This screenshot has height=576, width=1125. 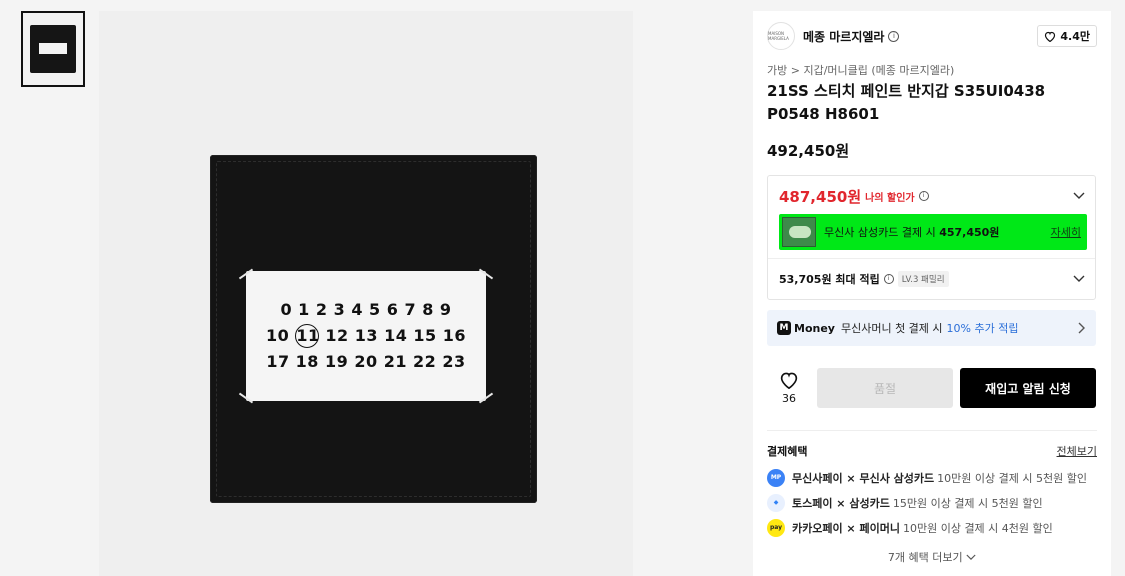 What do you see at coordinates (454, 361) in the screenshot?
I see `label-number: 23` at bounding box center [454, 361].